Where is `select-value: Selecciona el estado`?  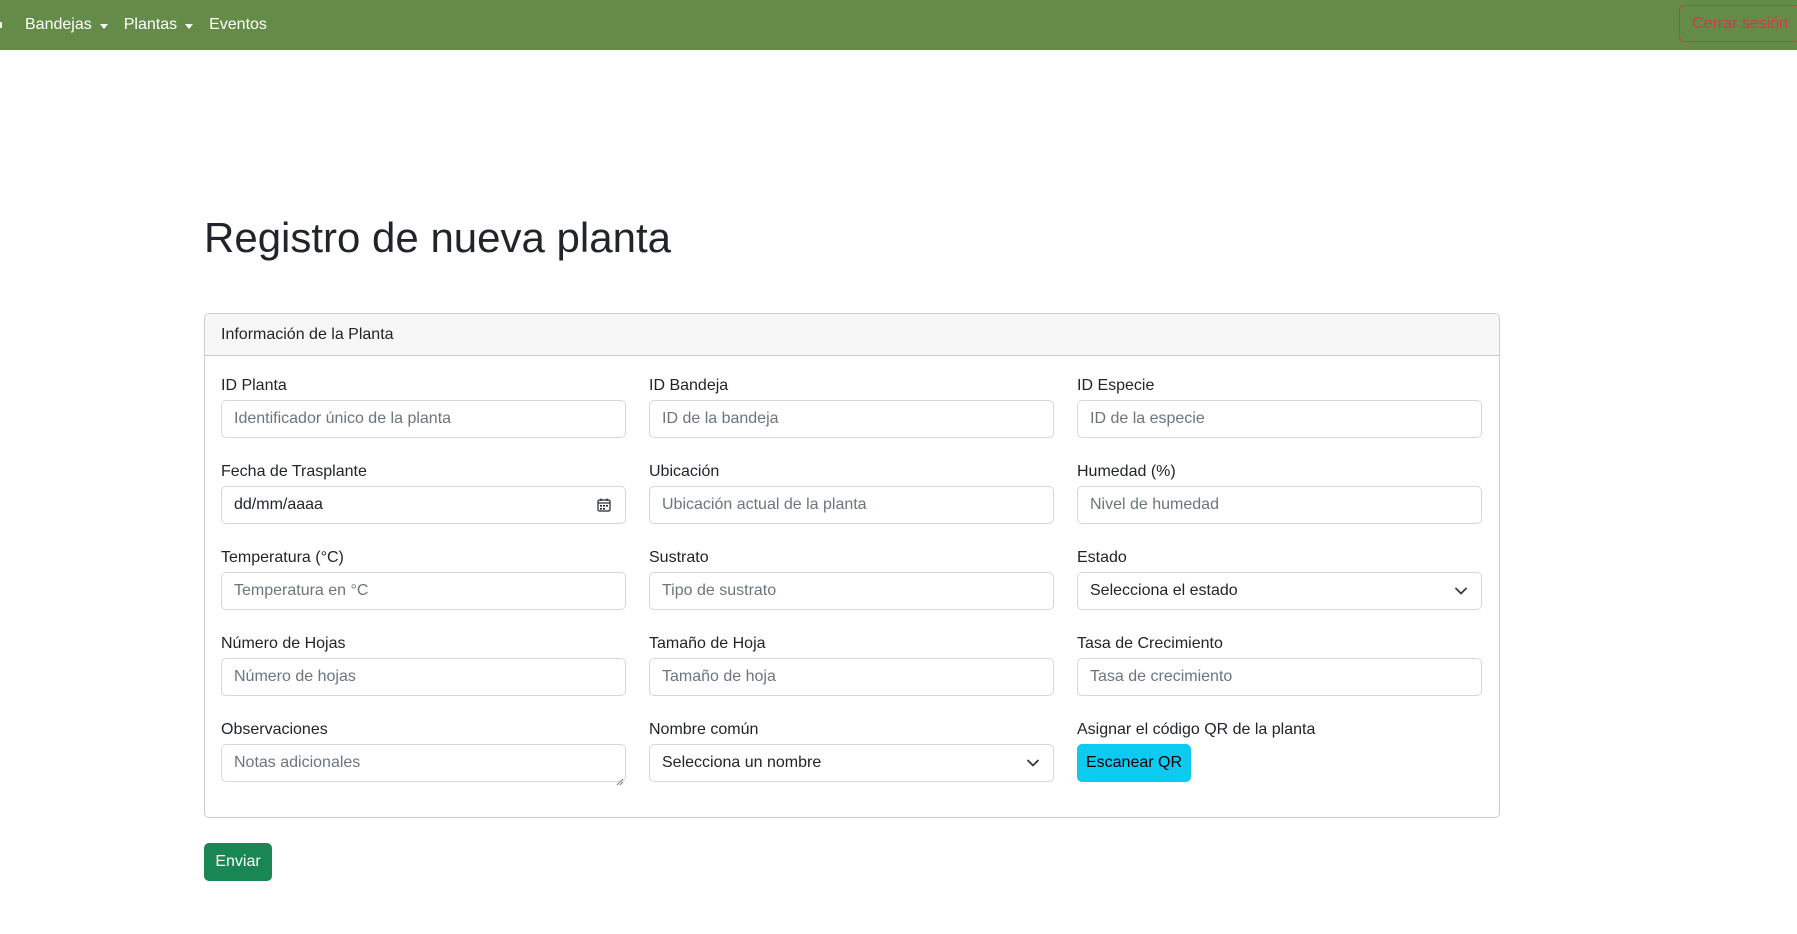 select-value: Selecciona el estado is located at coordinates (1164, 590).